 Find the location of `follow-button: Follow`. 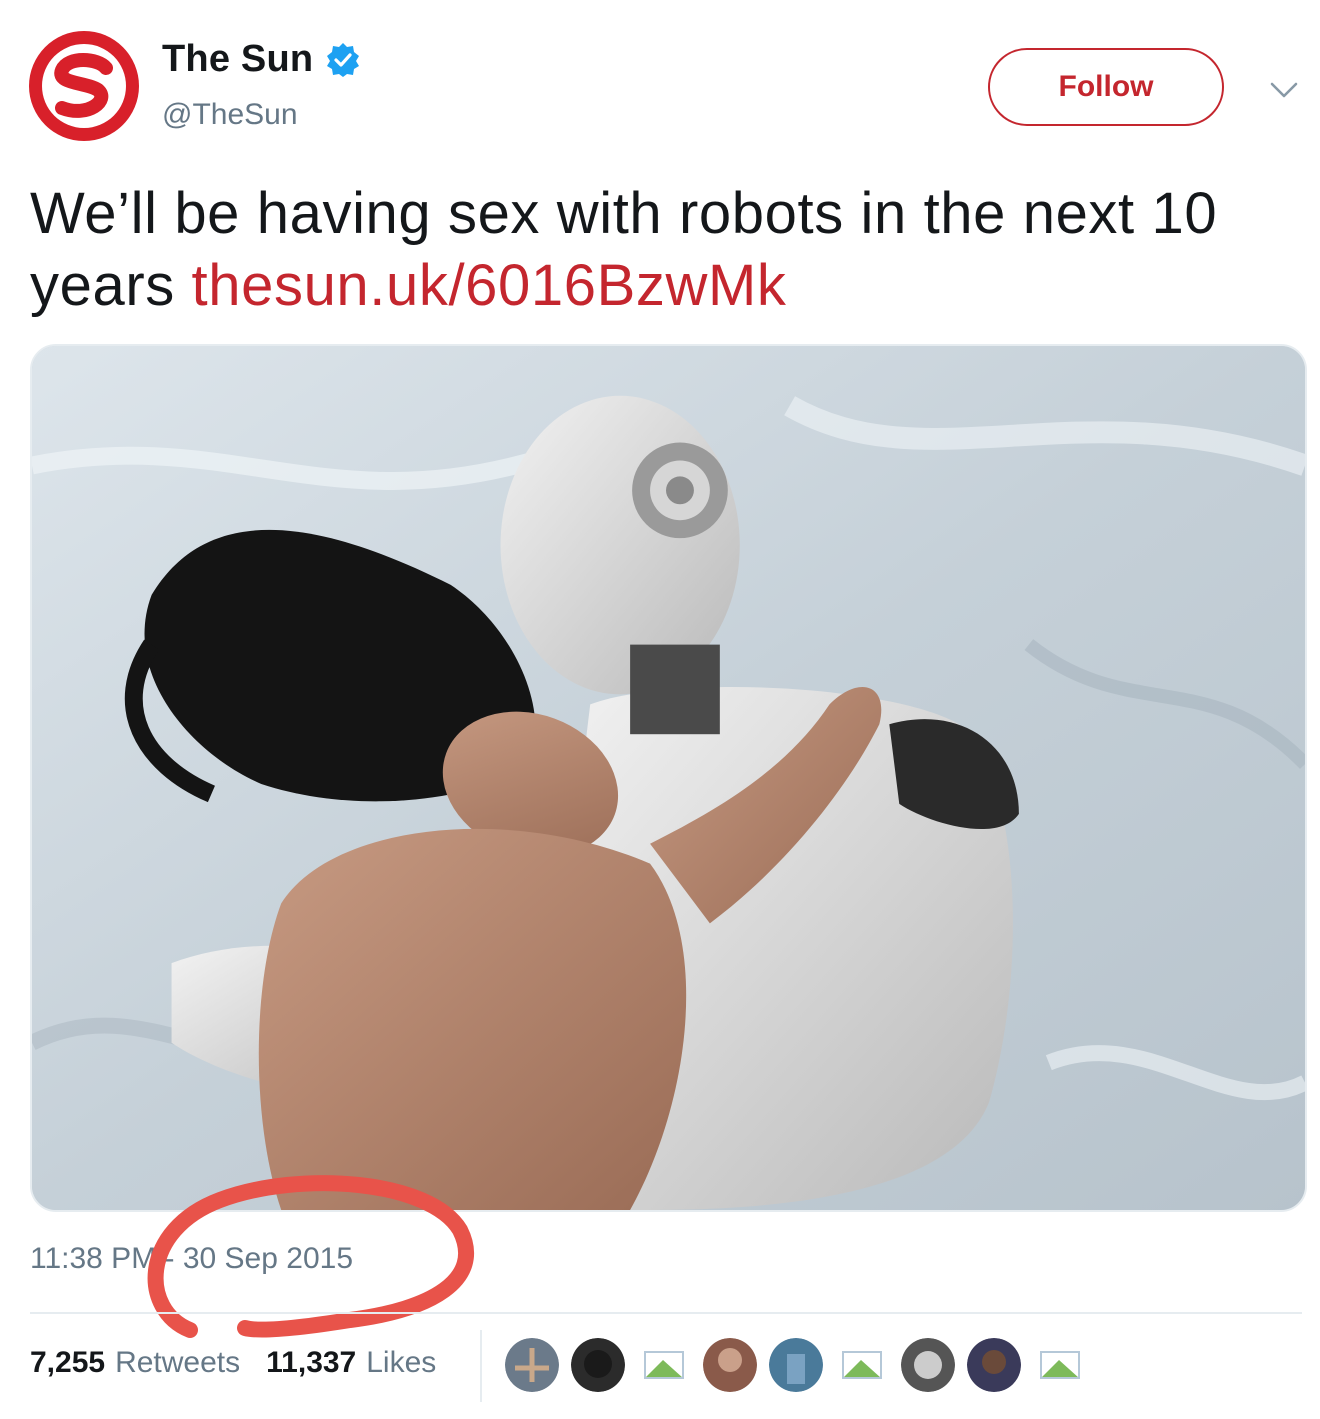

follow-button: Follow is located at coordinates (1106, 87).